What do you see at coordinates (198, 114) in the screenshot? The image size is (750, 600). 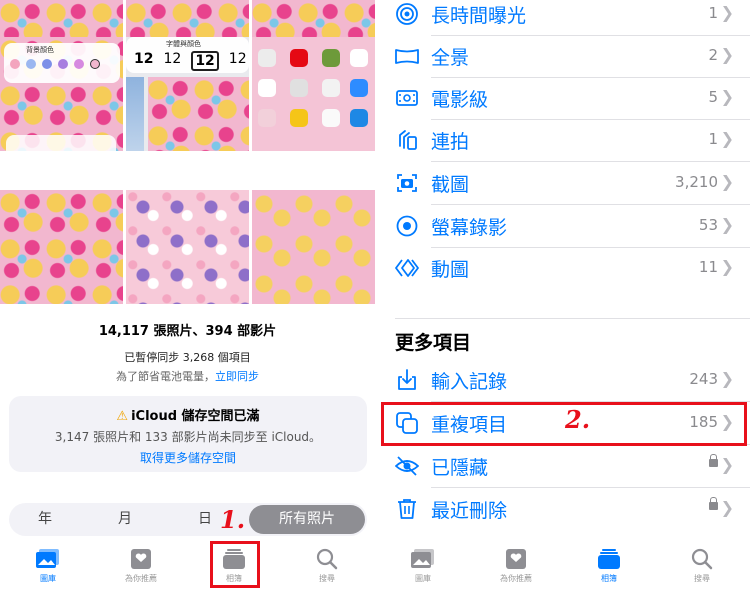 I see `pattern-preview` at bounding box center [198, 114].